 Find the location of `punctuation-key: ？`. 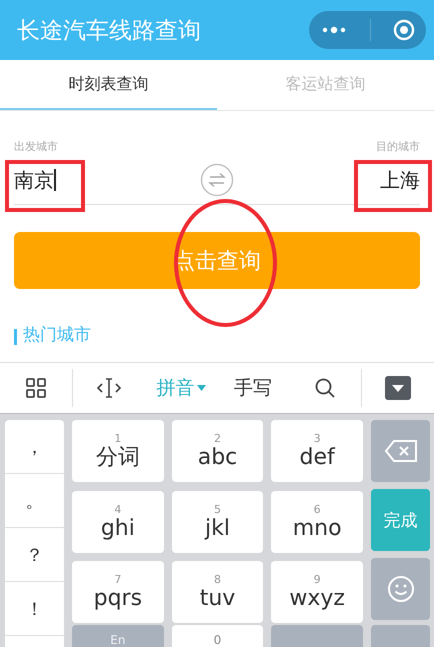

punctuation-key: ？ is located at coordinates (34, 555).